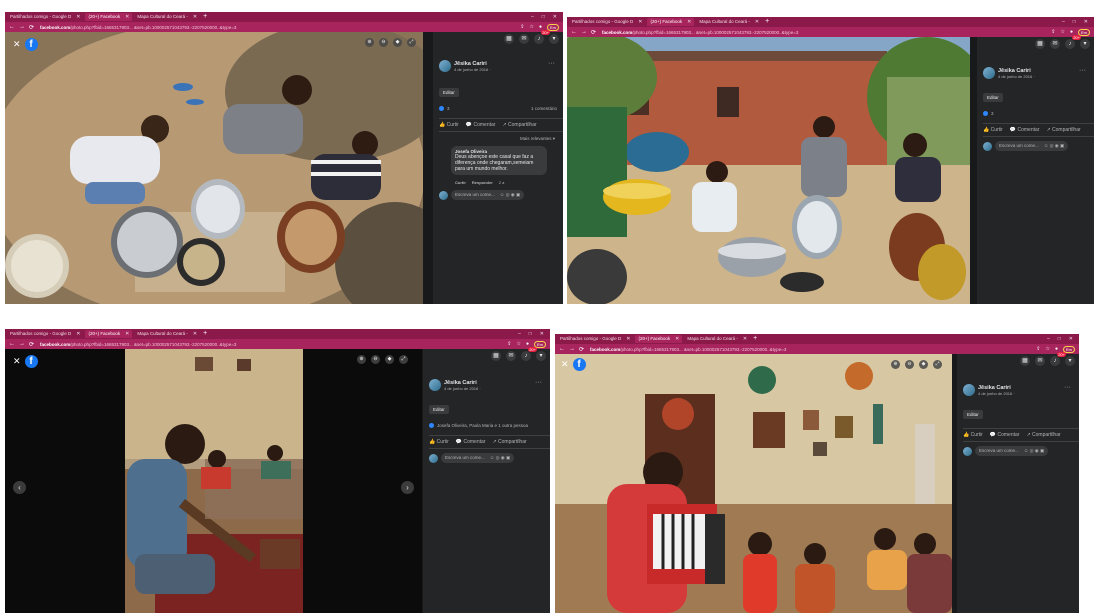  What do you see at coordinates (482, 182) in the screenshot?
I see `comment-reply-link: Responder` at bounding box center [482, 182].